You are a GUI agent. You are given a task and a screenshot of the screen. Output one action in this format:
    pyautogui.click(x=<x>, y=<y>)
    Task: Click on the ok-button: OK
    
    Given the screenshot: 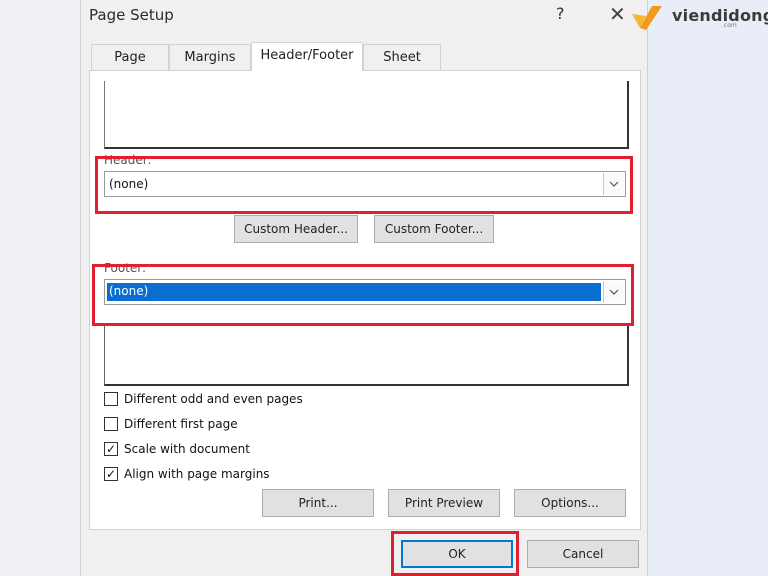 What is the action you would take?
    pyautogui.click(x=457, y=554)
    